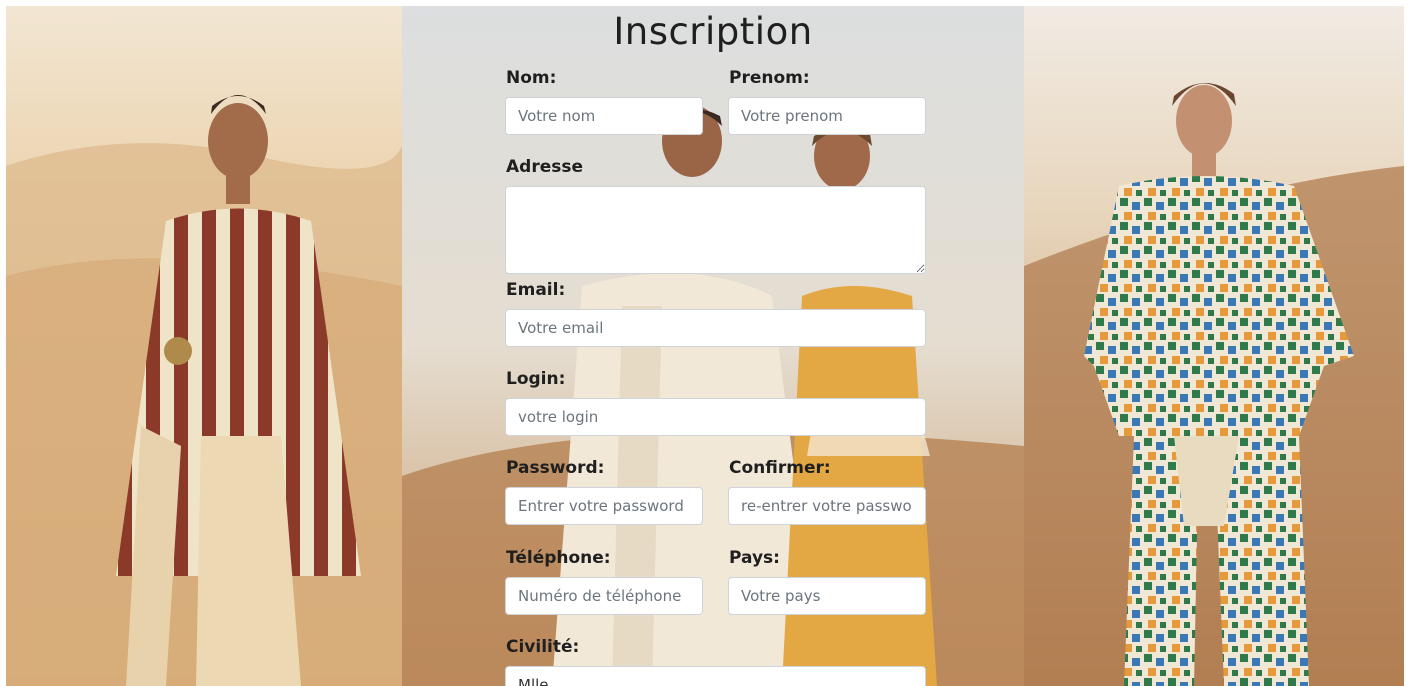 The height and width of the screenshot is (686, 1407). Describe the element at coordinates (827, 596) in the screenshot. I see `pays-input` at that location.